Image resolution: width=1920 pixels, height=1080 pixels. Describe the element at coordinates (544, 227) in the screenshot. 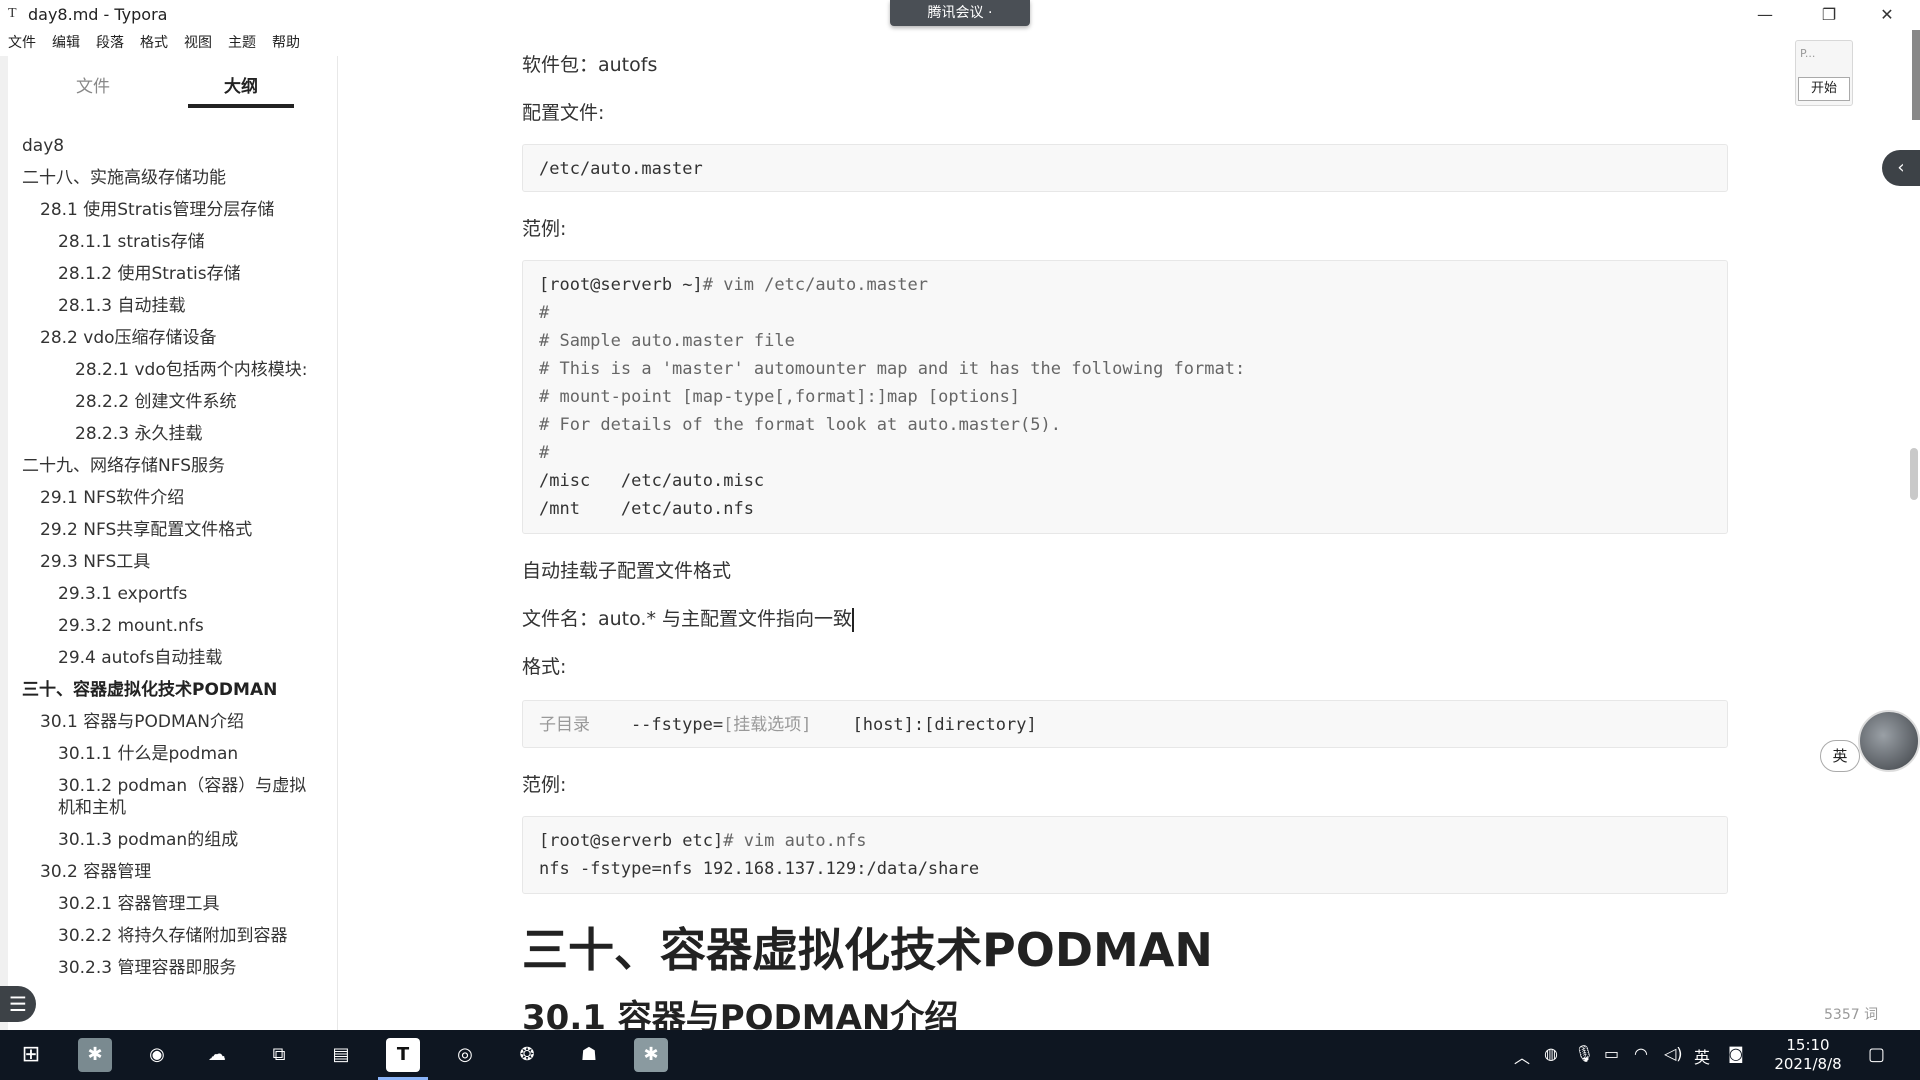

I see `paragraph-example: 范例:` at that location.